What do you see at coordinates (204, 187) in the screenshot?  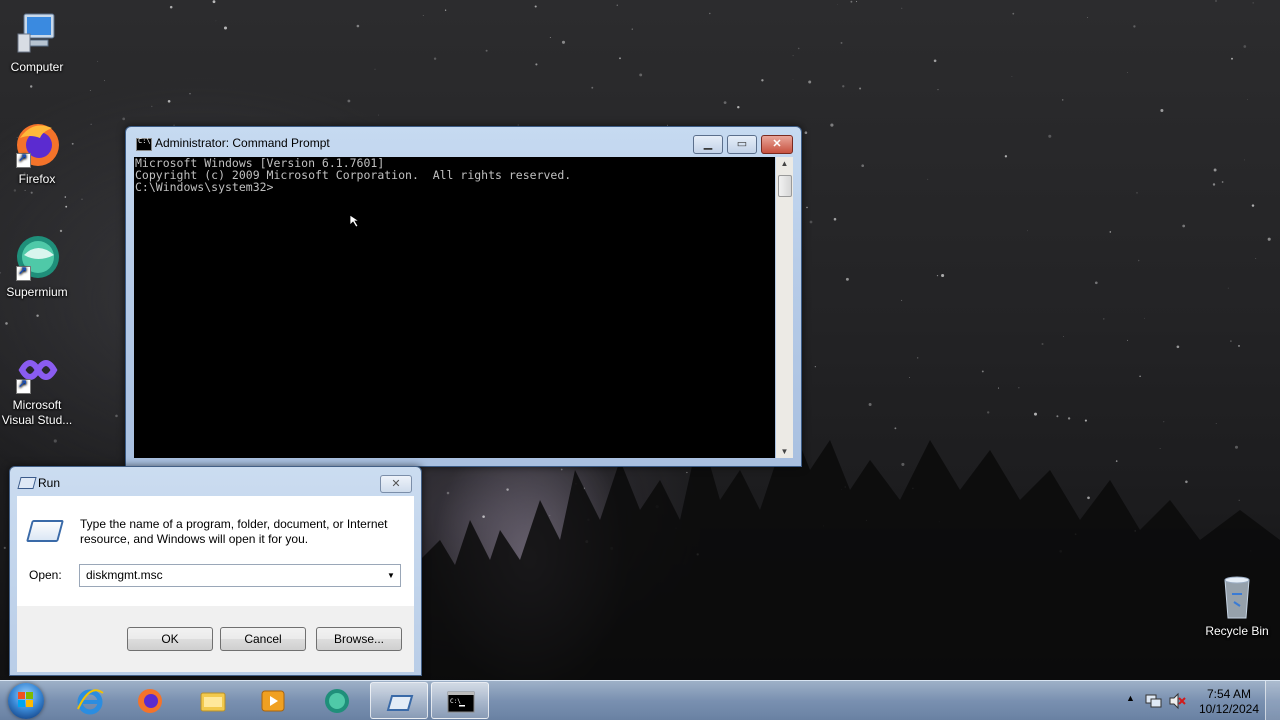 I see `console-prompt: C:\Windows\system32>` at bounding box center [204, 187].